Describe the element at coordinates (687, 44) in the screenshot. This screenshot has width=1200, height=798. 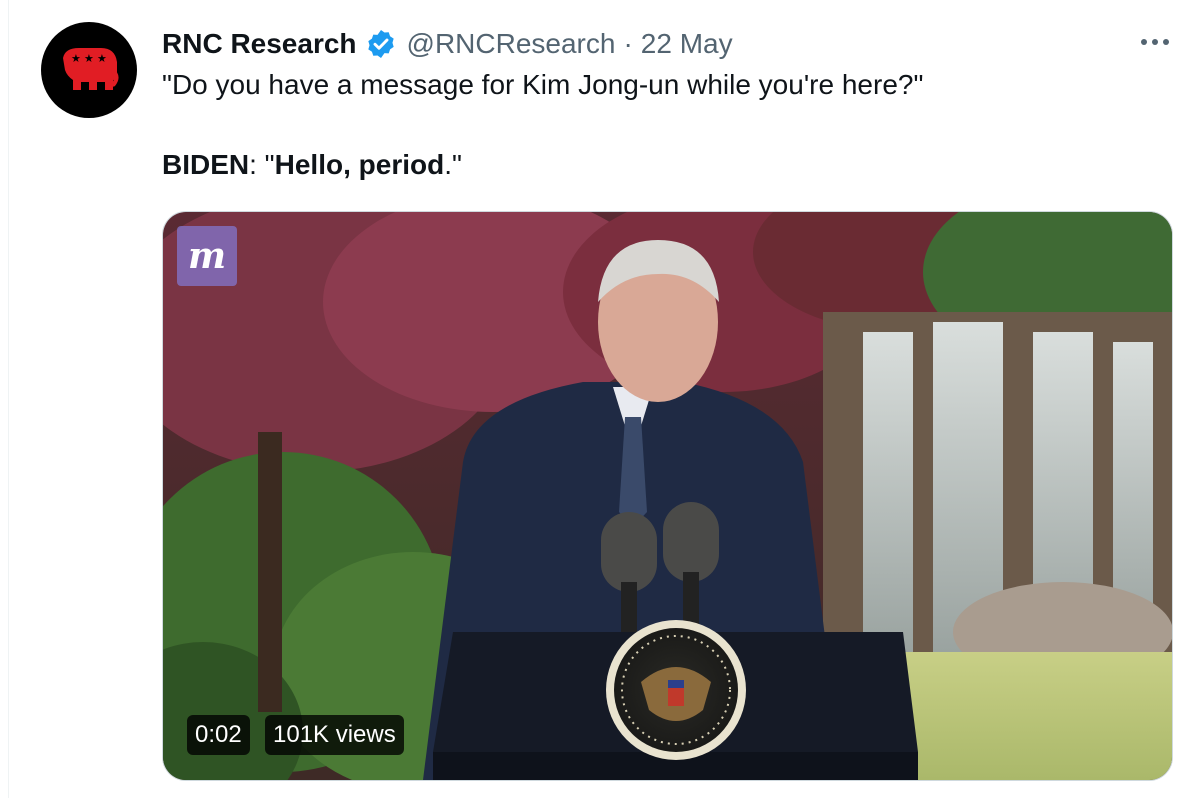
I see `tweet-date: 22 May` at that location.